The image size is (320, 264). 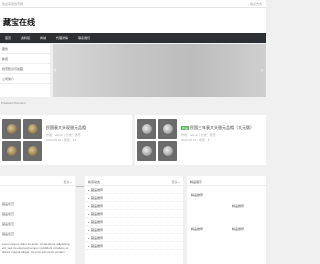 I want to click on nav-item-shop: 商城, so click(x=43, y=38).